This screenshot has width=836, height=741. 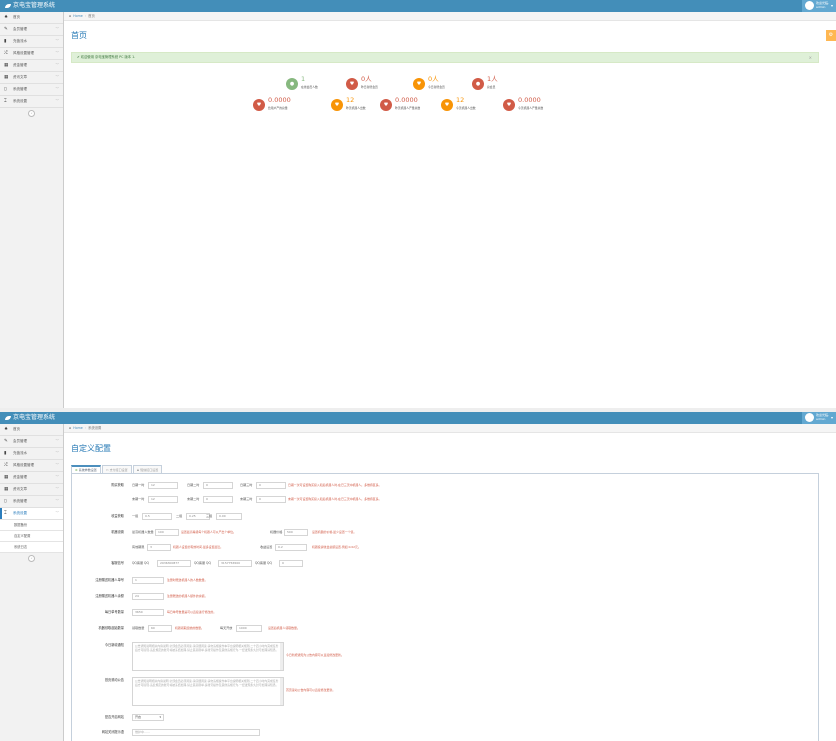 What do you see at coordinates (109, 580) in the screenshot?
I see `row-label: 注册赠送机器人单号` at bounding box center [109, 580].